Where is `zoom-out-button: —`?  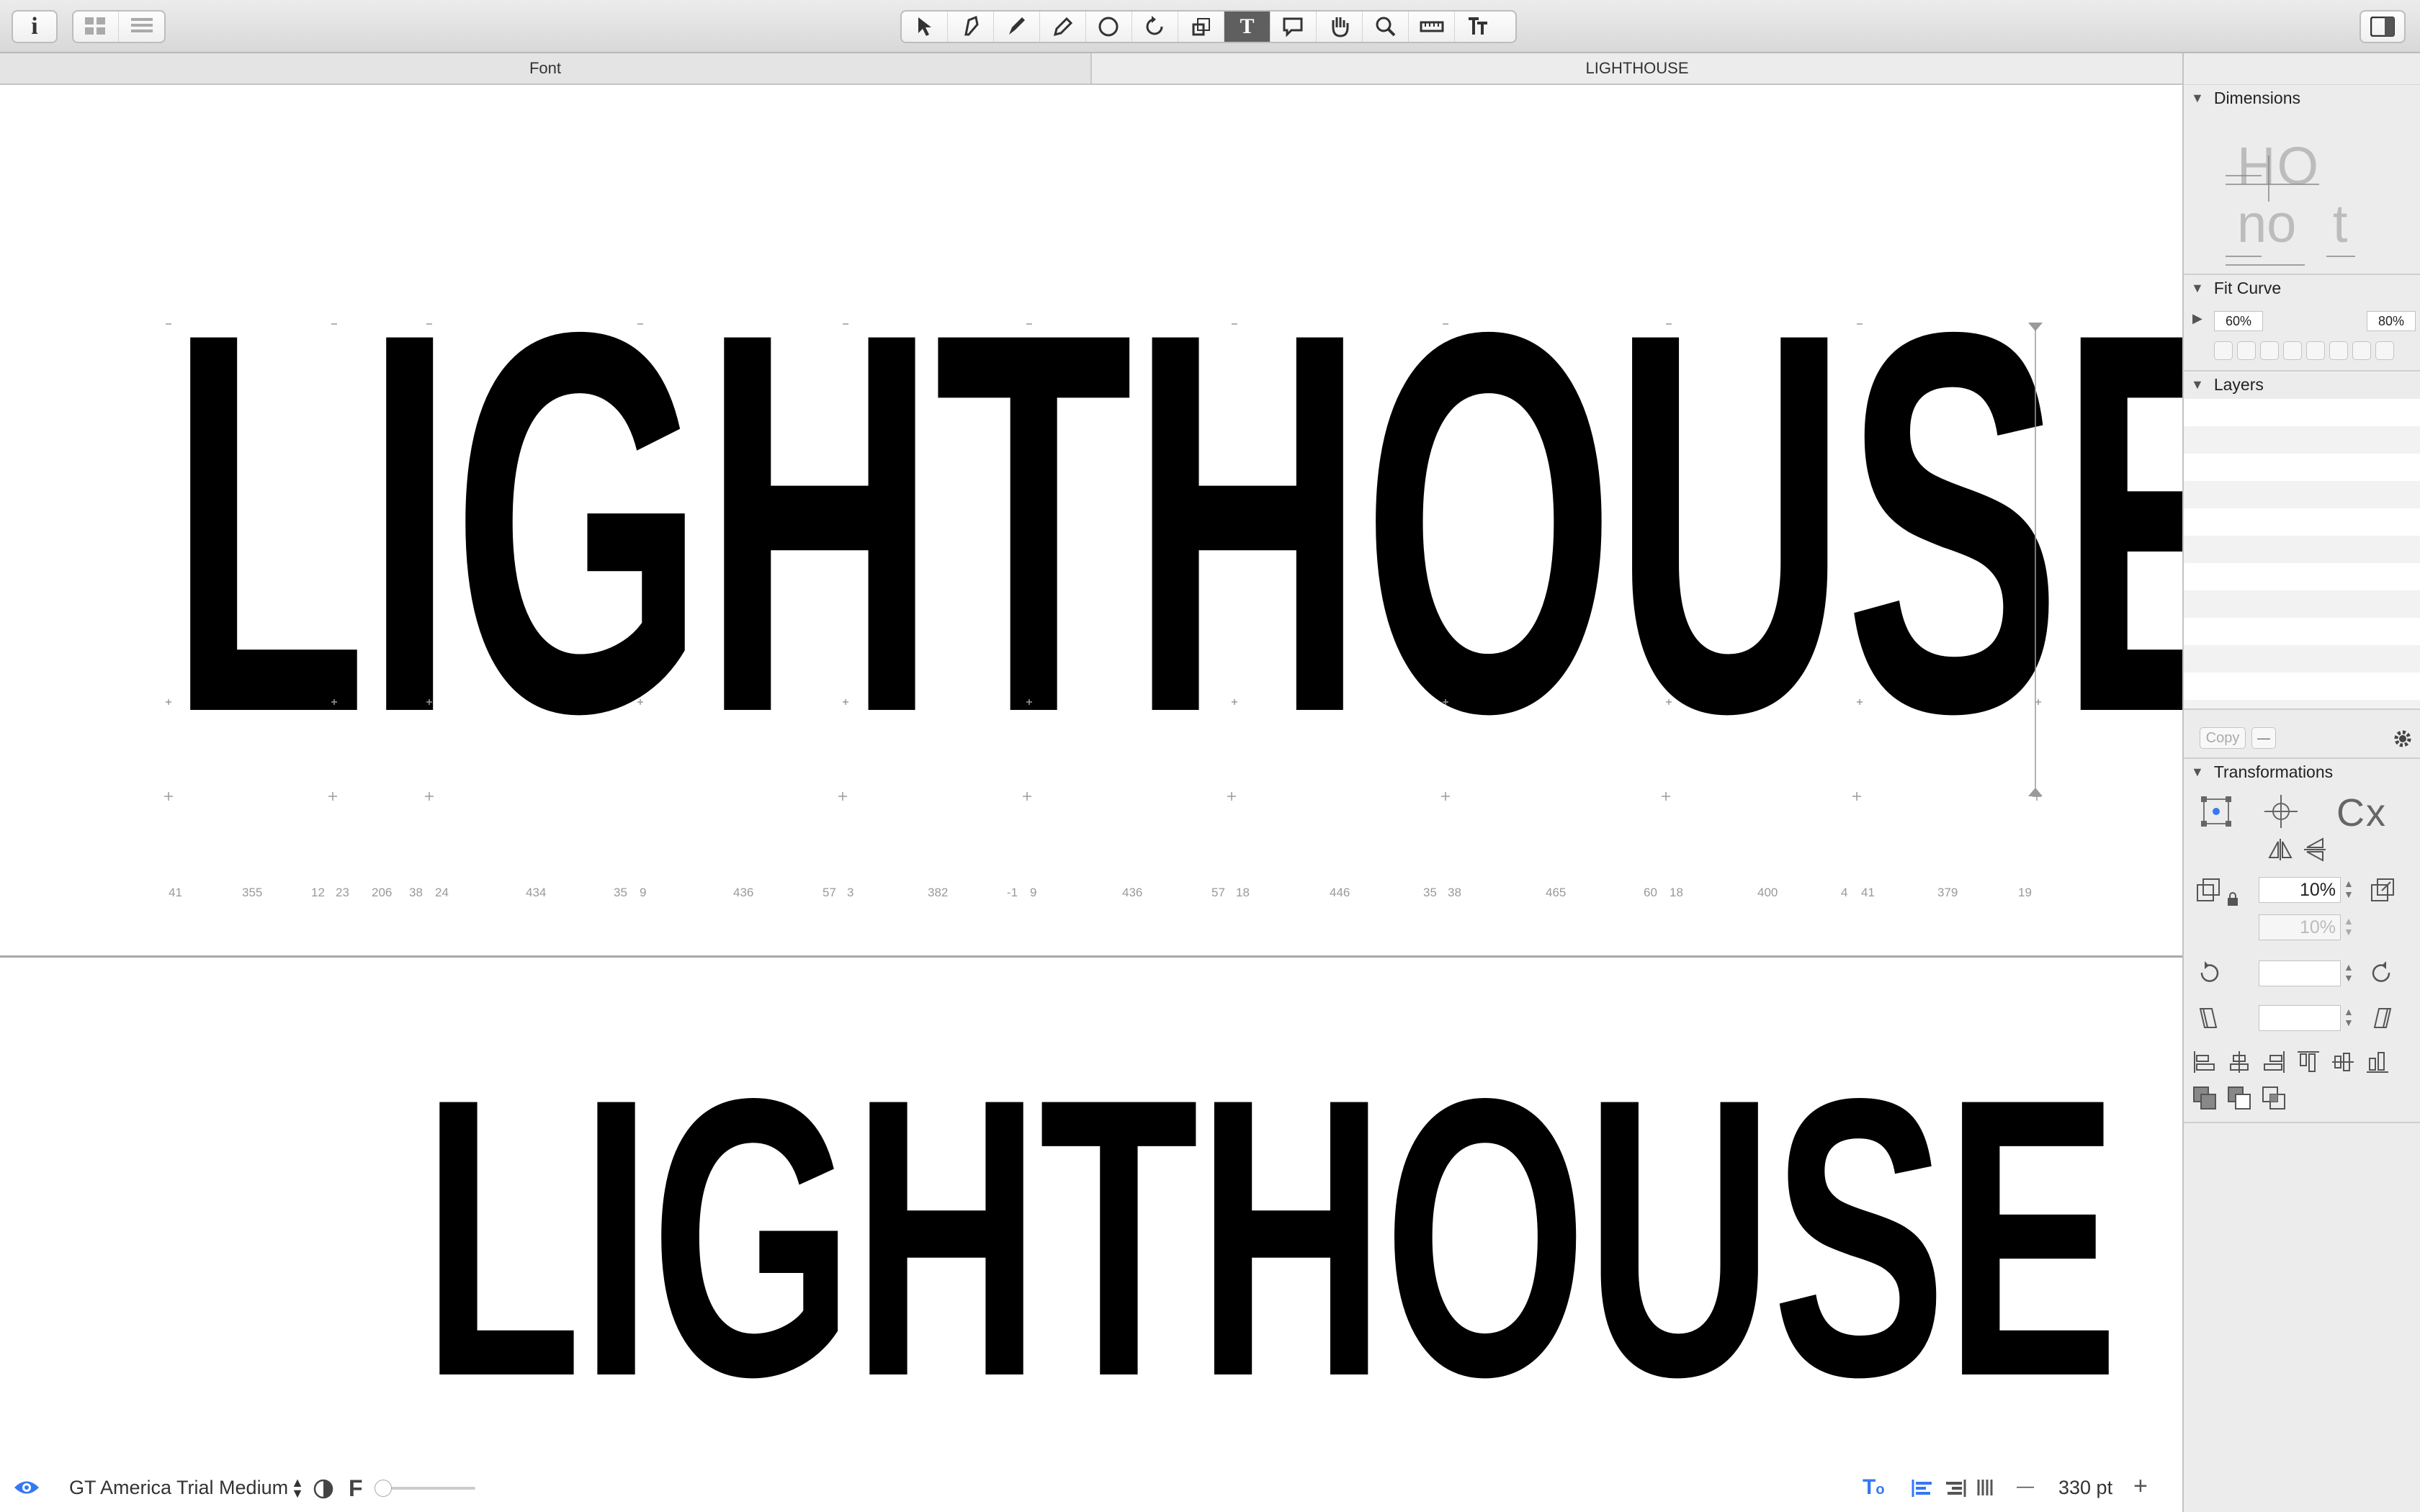 zoom-out-button: — is located at coordinates (2025, 1487).